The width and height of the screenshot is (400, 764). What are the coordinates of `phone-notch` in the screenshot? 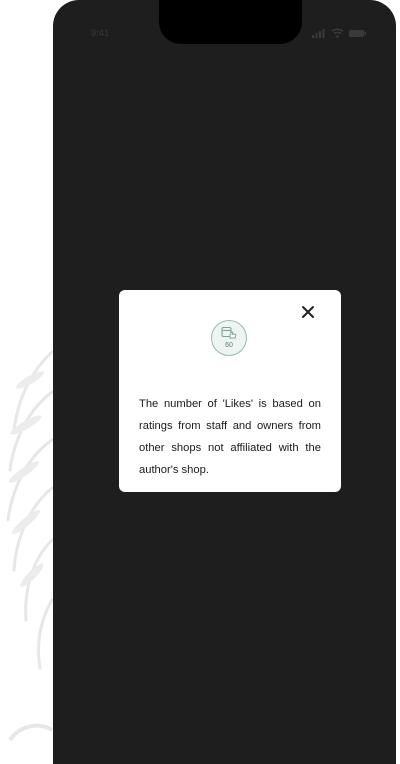 It's located at (230, 22).